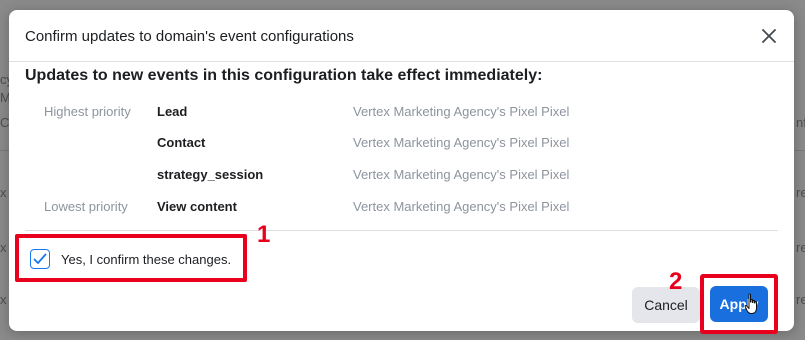  I want to click on step-2-badge: 2, so click(676, 281).